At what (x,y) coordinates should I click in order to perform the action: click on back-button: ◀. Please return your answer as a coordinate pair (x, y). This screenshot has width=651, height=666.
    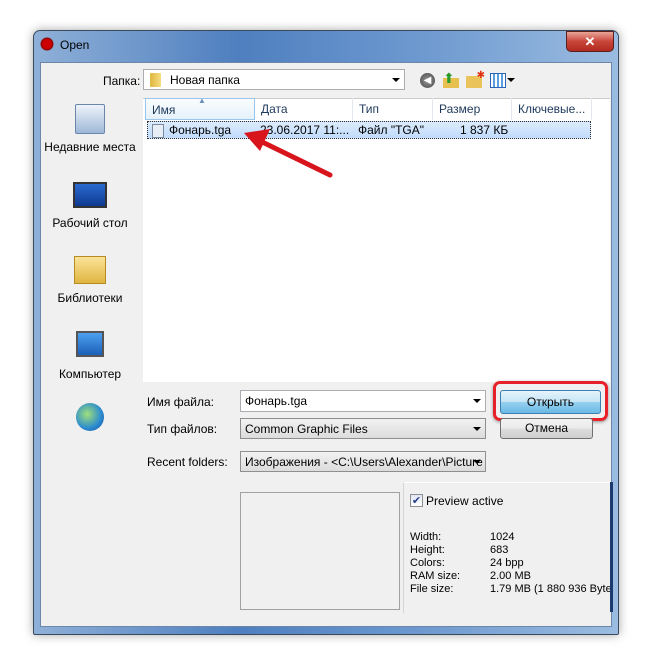
    Looking at the image, I should click on (427, 80).